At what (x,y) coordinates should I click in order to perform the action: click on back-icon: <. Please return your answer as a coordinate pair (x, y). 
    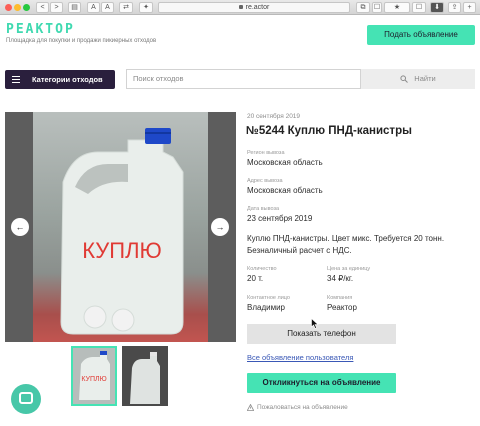
    Looking at the image, I should click on (42, 7).